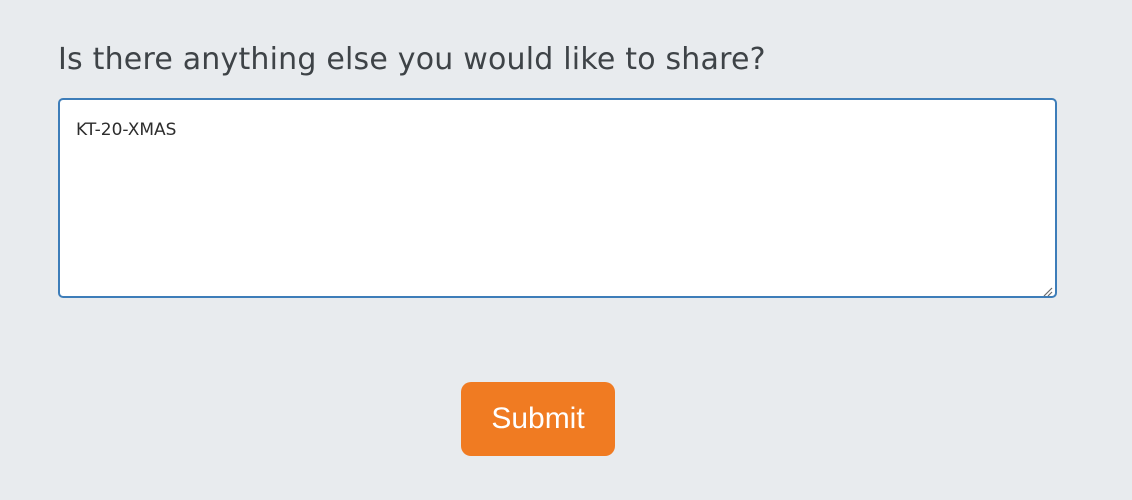 The width and height of the screenshot is (1132, 500). What do you see at coordinates (538, 419) in the screenshot?
I see `submit-button: Submit` at bounding box center [538, 419].